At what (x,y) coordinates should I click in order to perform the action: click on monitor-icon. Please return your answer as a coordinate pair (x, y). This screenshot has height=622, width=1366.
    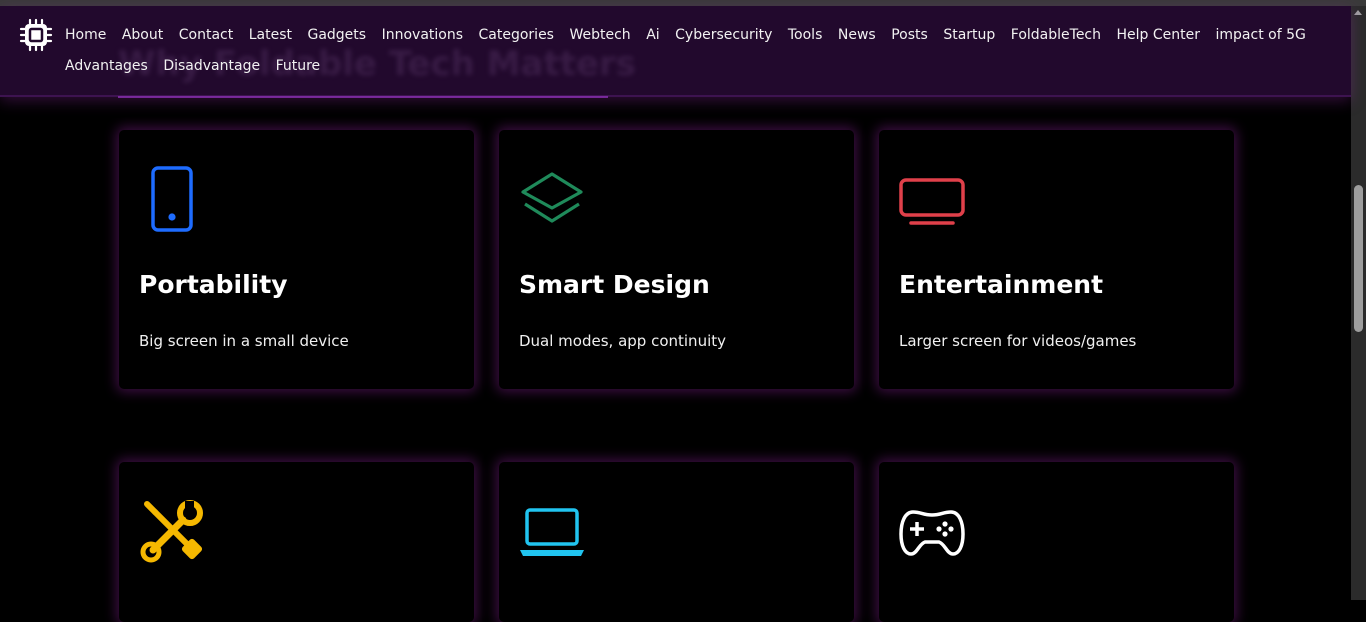
    Looking at the image, I should click on (932, 201).